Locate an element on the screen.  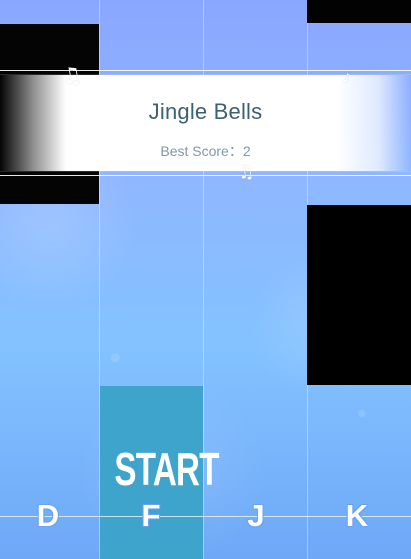
key-f-label: F is located at coordinates (151, 515).